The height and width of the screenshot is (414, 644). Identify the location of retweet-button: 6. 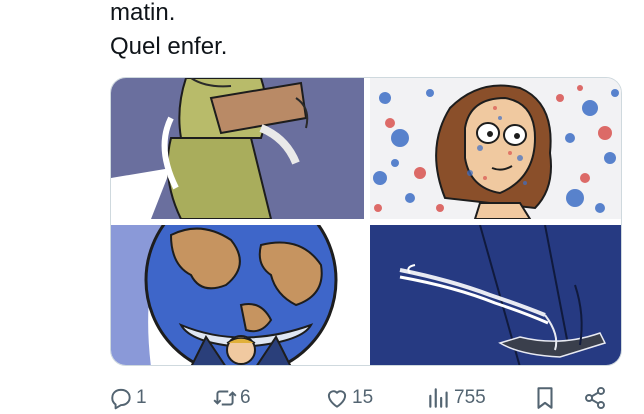
(231, 398).